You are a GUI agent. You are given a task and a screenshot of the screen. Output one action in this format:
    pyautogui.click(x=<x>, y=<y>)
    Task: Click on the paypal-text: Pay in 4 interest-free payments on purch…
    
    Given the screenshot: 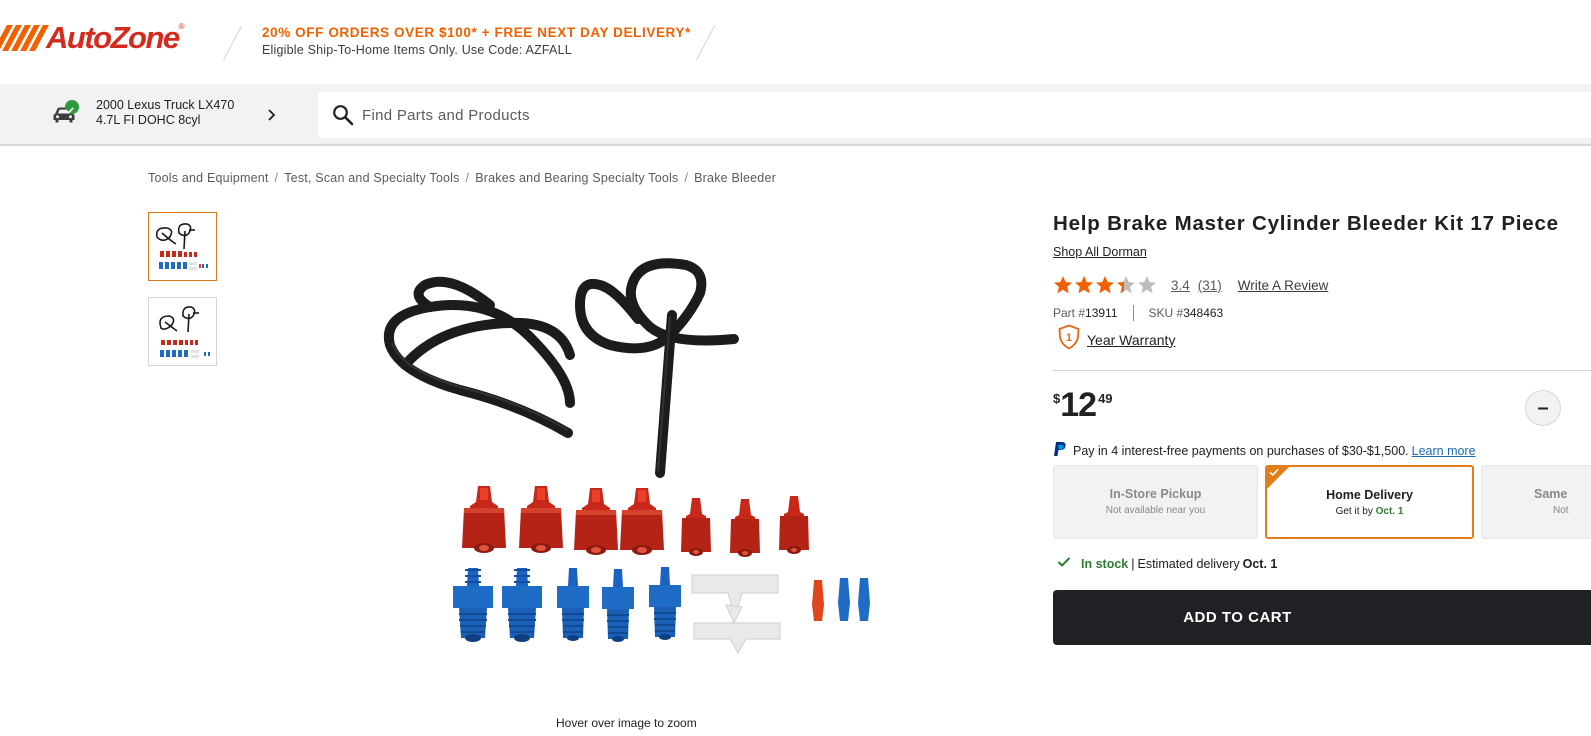 What is the action you would take?
    pyautogui.click(x=1241, y=450)
    